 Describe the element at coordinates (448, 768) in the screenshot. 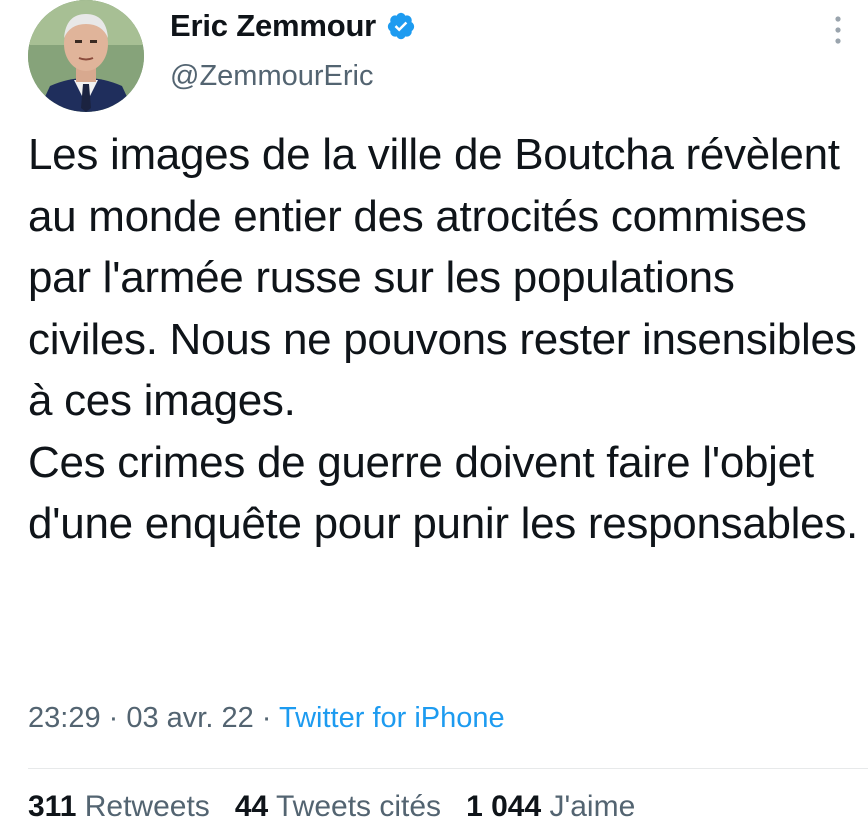

I see `divider` at that location.